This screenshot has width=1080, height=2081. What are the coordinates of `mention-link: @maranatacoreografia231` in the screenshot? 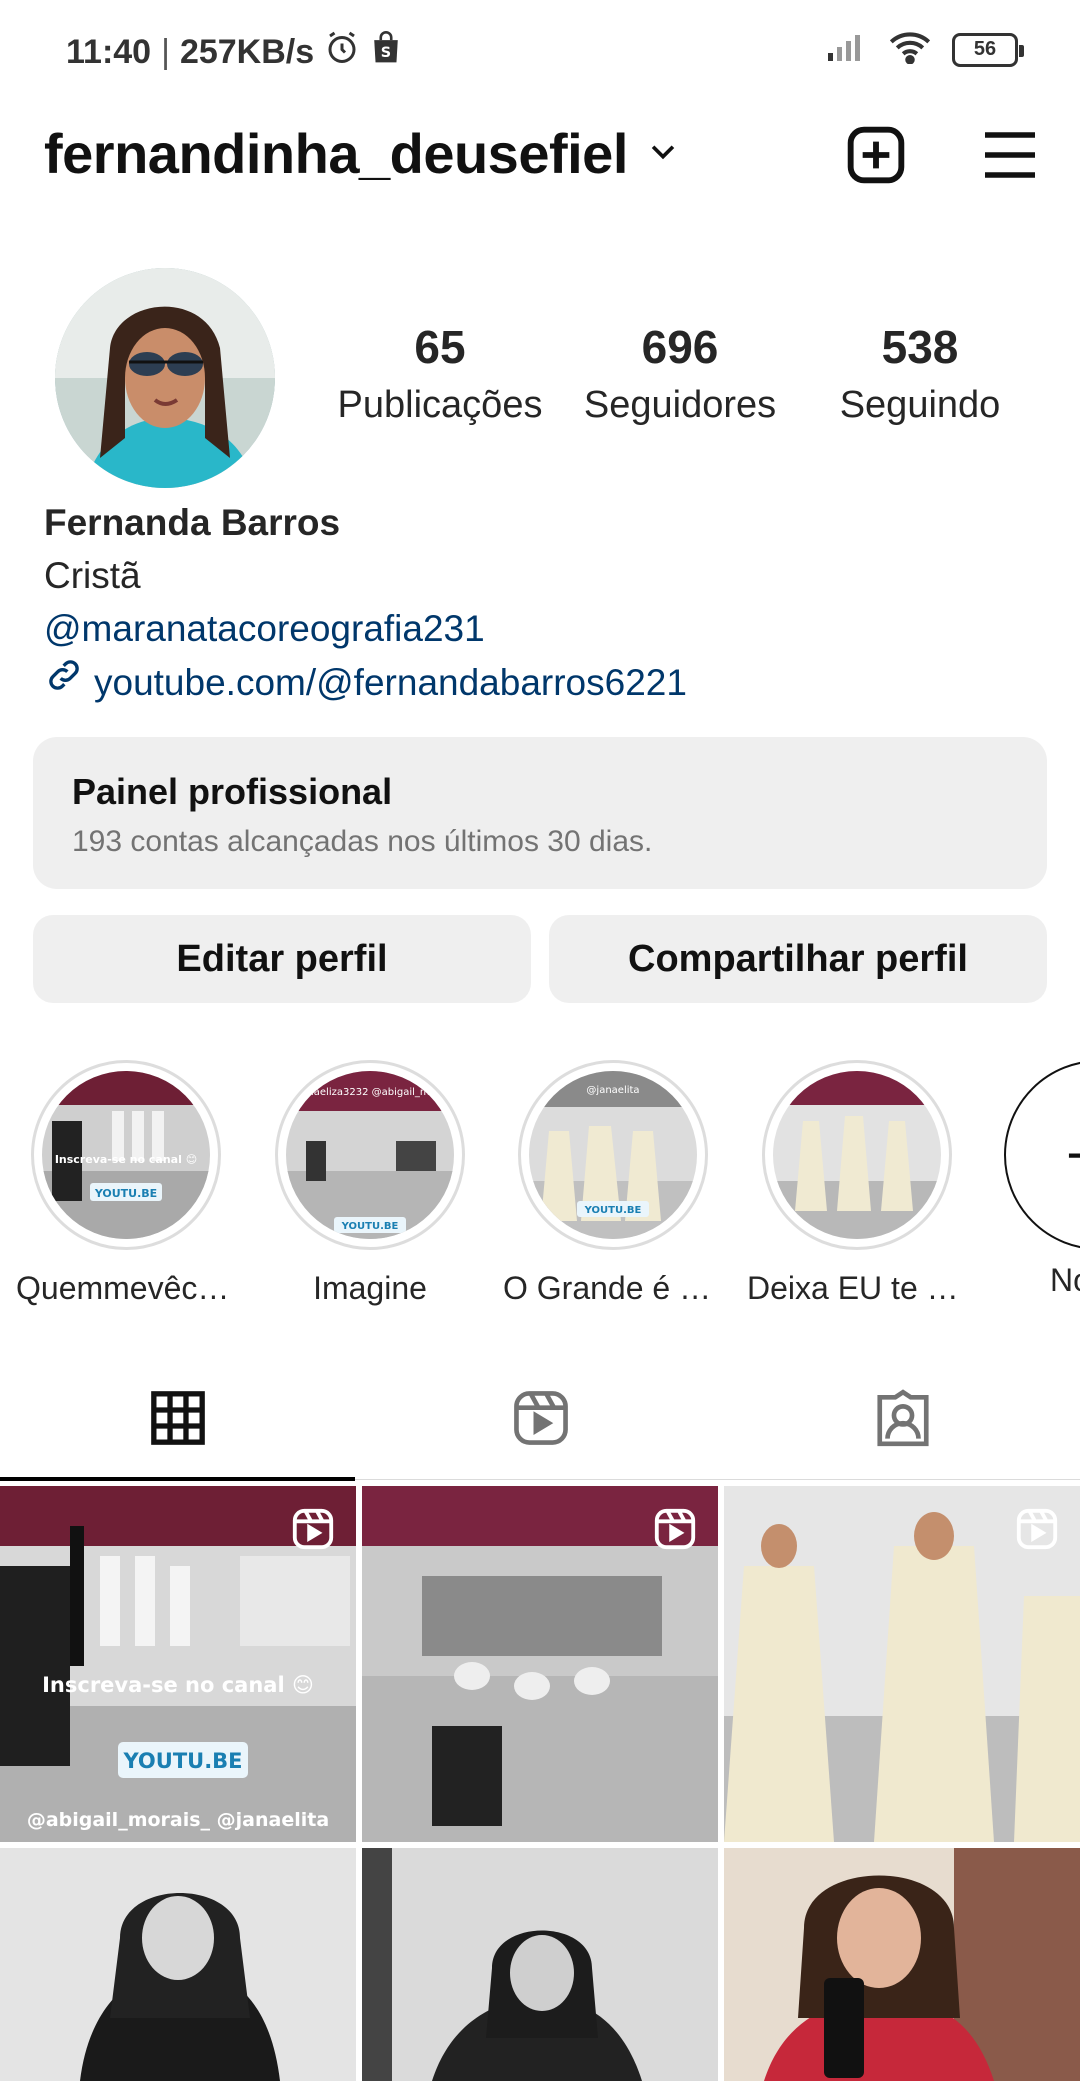 It's located at (365, 628).